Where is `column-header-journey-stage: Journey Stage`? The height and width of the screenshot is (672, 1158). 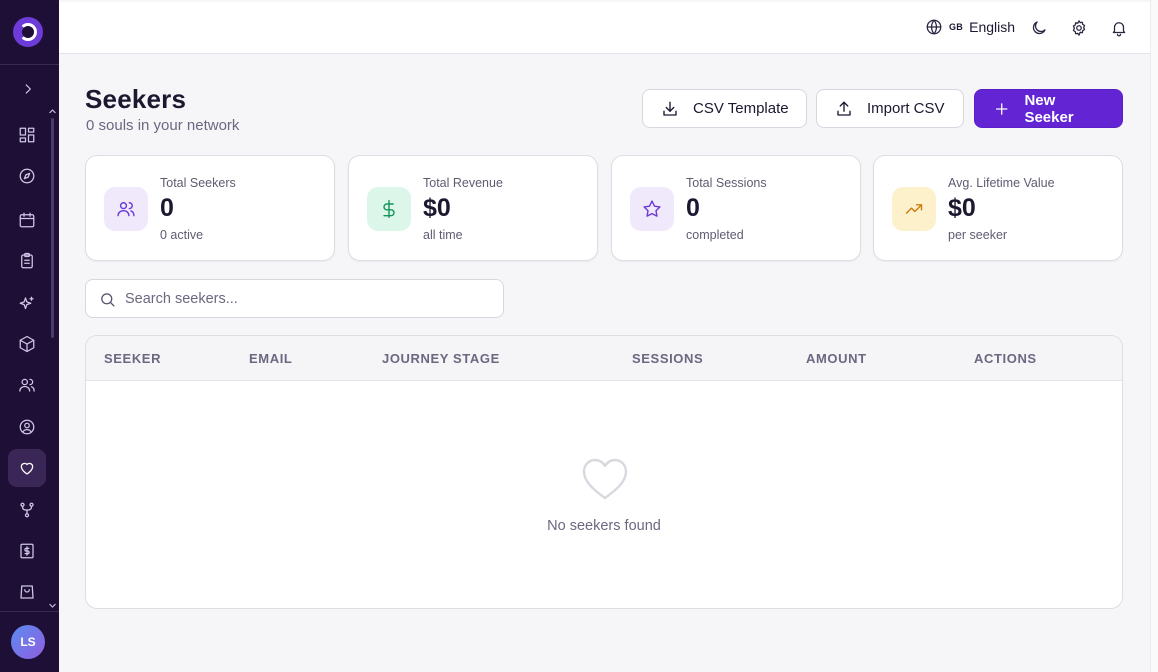
column-header-journey-stage: Journey Stage is located at coordinates (441, 358).